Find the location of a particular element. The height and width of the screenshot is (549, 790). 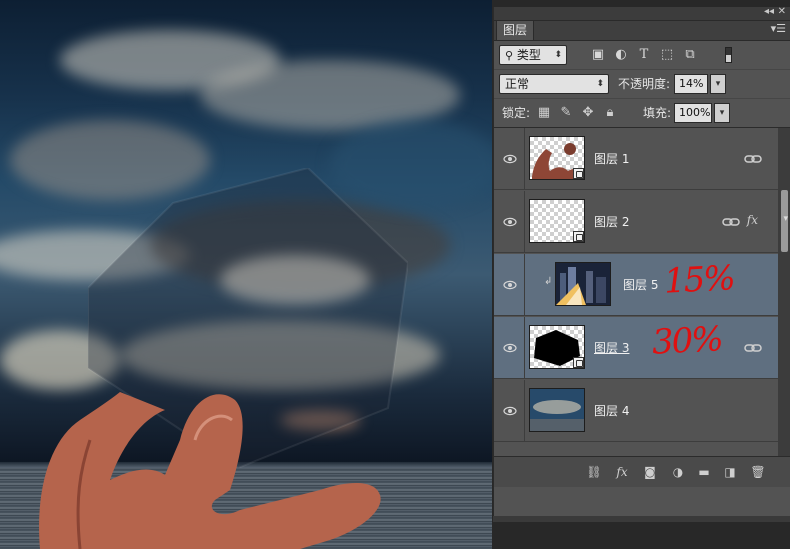

lock-move-icon: ✥ is located at coordinates (588, 113).